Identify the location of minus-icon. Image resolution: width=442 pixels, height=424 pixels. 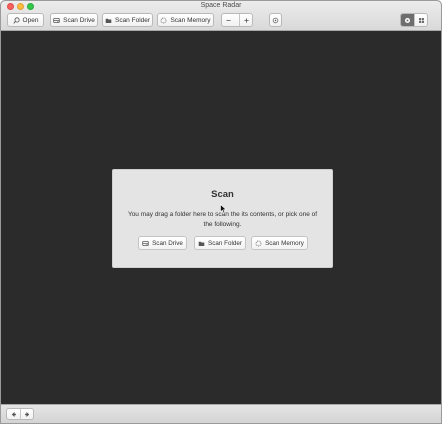
(228, 20).